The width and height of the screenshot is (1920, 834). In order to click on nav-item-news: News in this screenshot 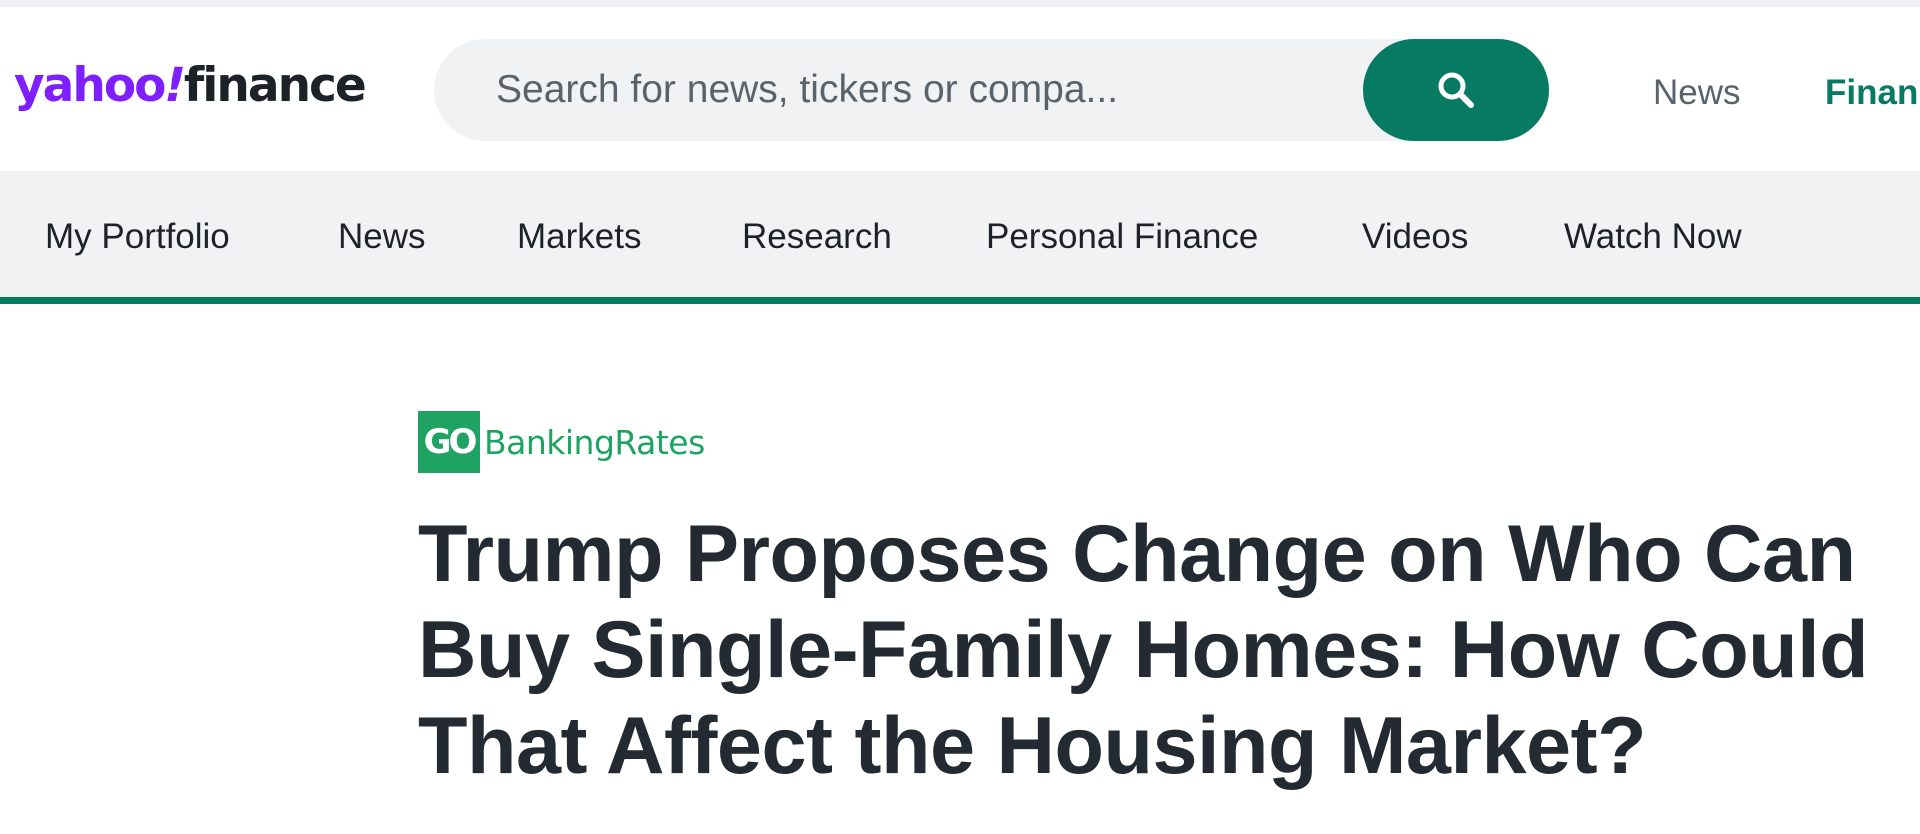, I will do `click(382, 236)`.